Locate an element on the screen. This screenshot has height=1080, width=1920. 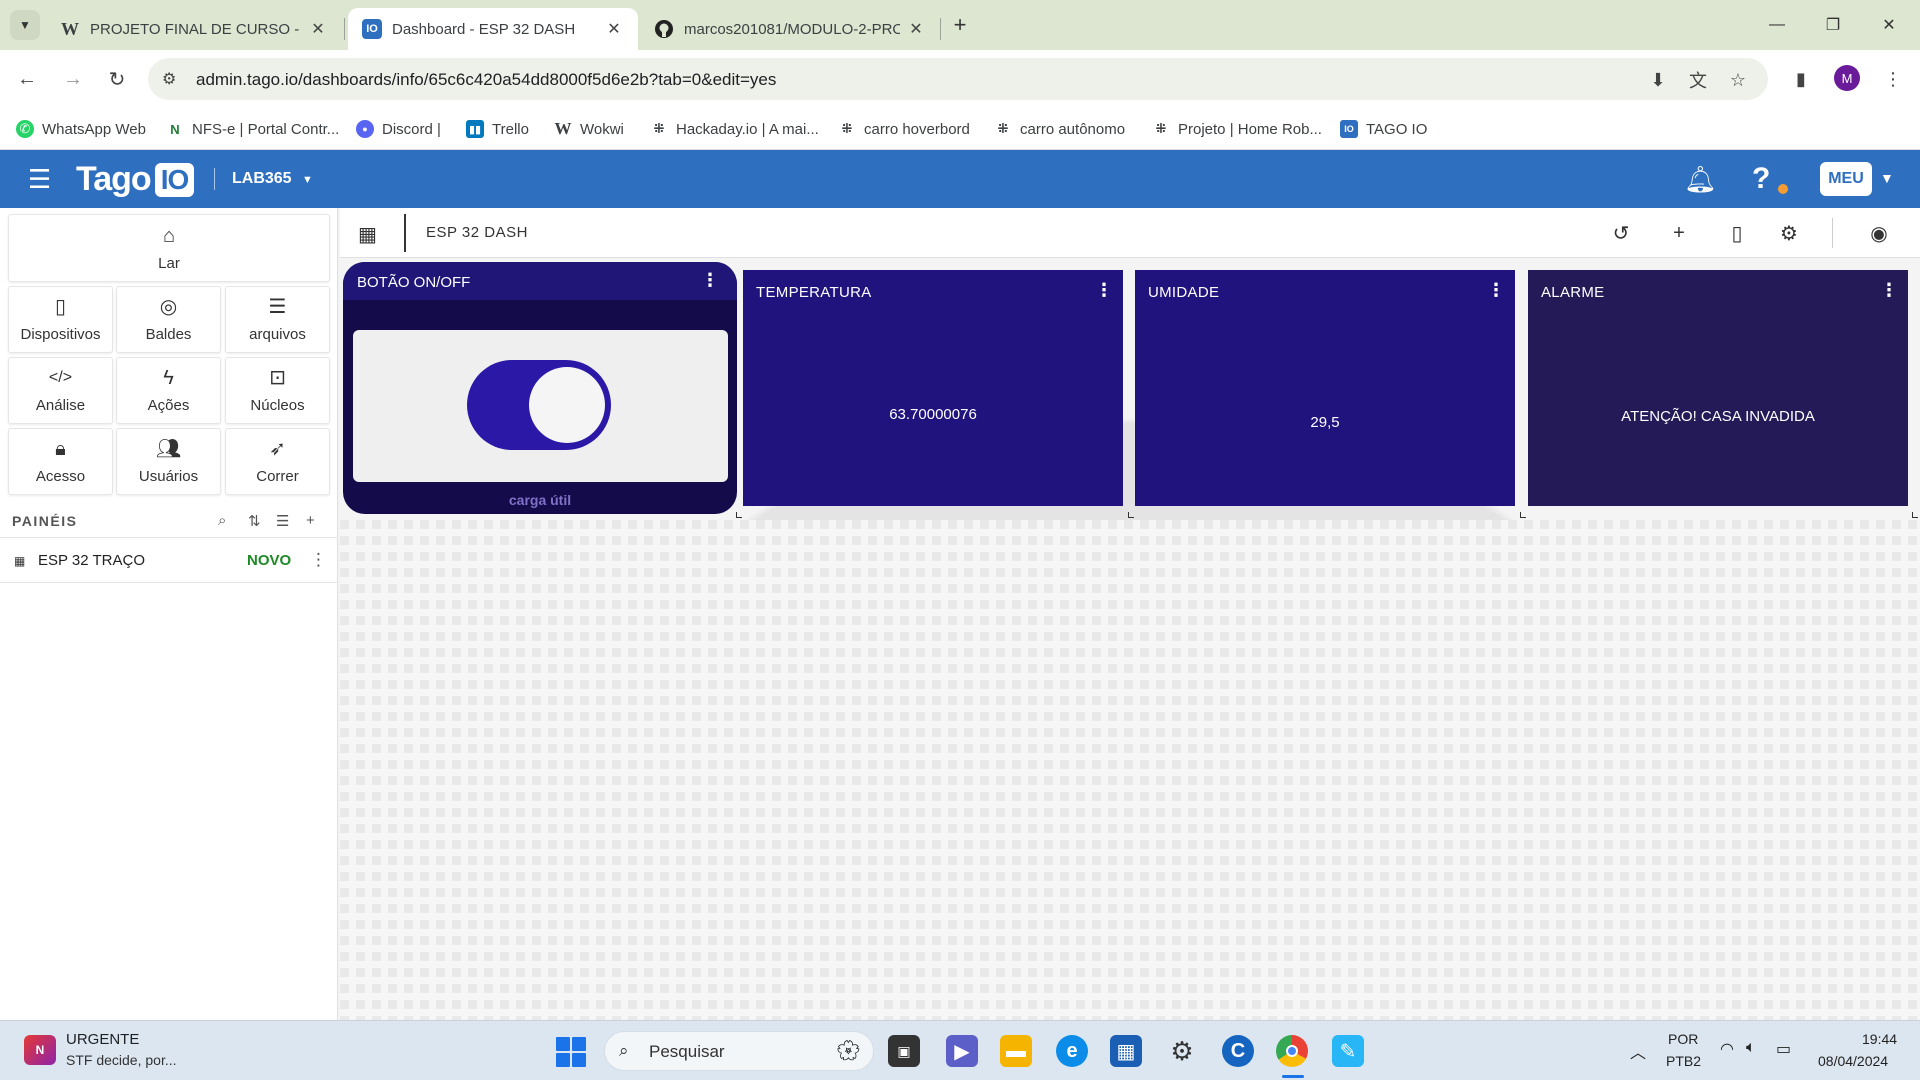
file-explorer-icon: ▬ is located at coordinates (1016, 1051).